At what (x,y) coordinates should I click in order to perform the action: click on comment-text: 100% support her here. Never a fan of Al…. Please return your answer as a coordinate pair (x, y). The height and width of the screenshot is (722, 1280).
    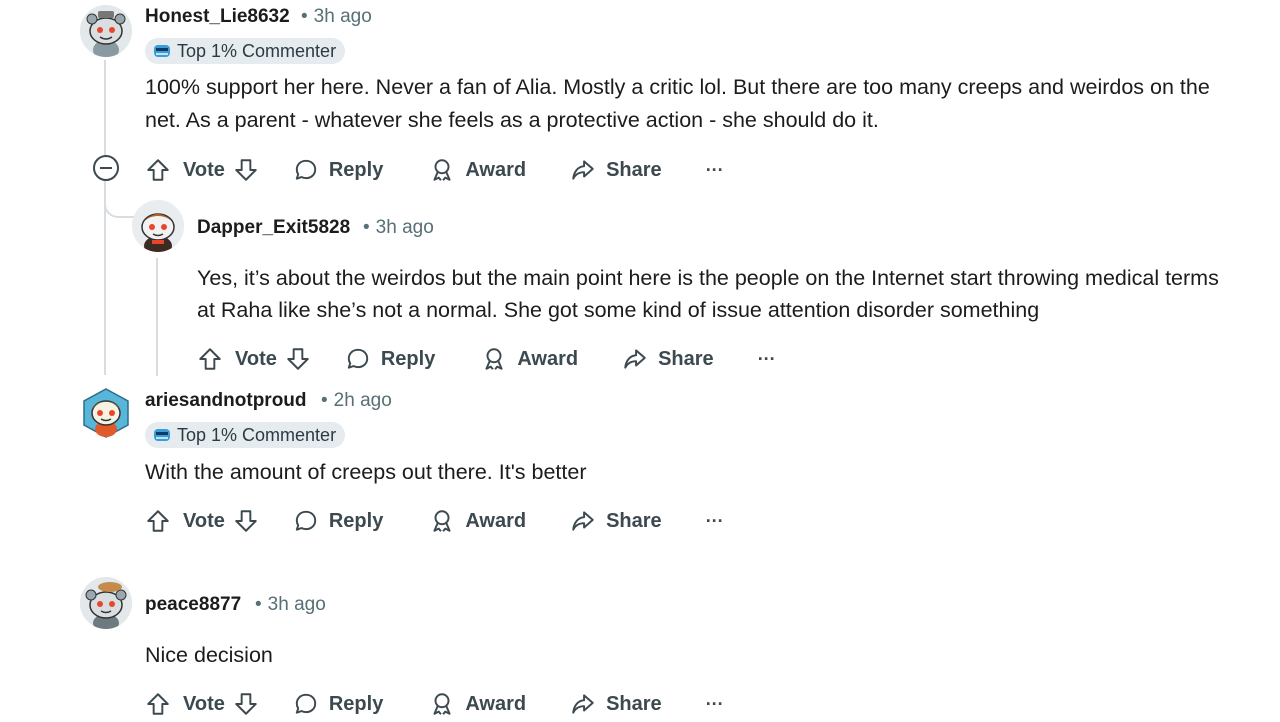
    Looking at the image, I should click on (677, 103).